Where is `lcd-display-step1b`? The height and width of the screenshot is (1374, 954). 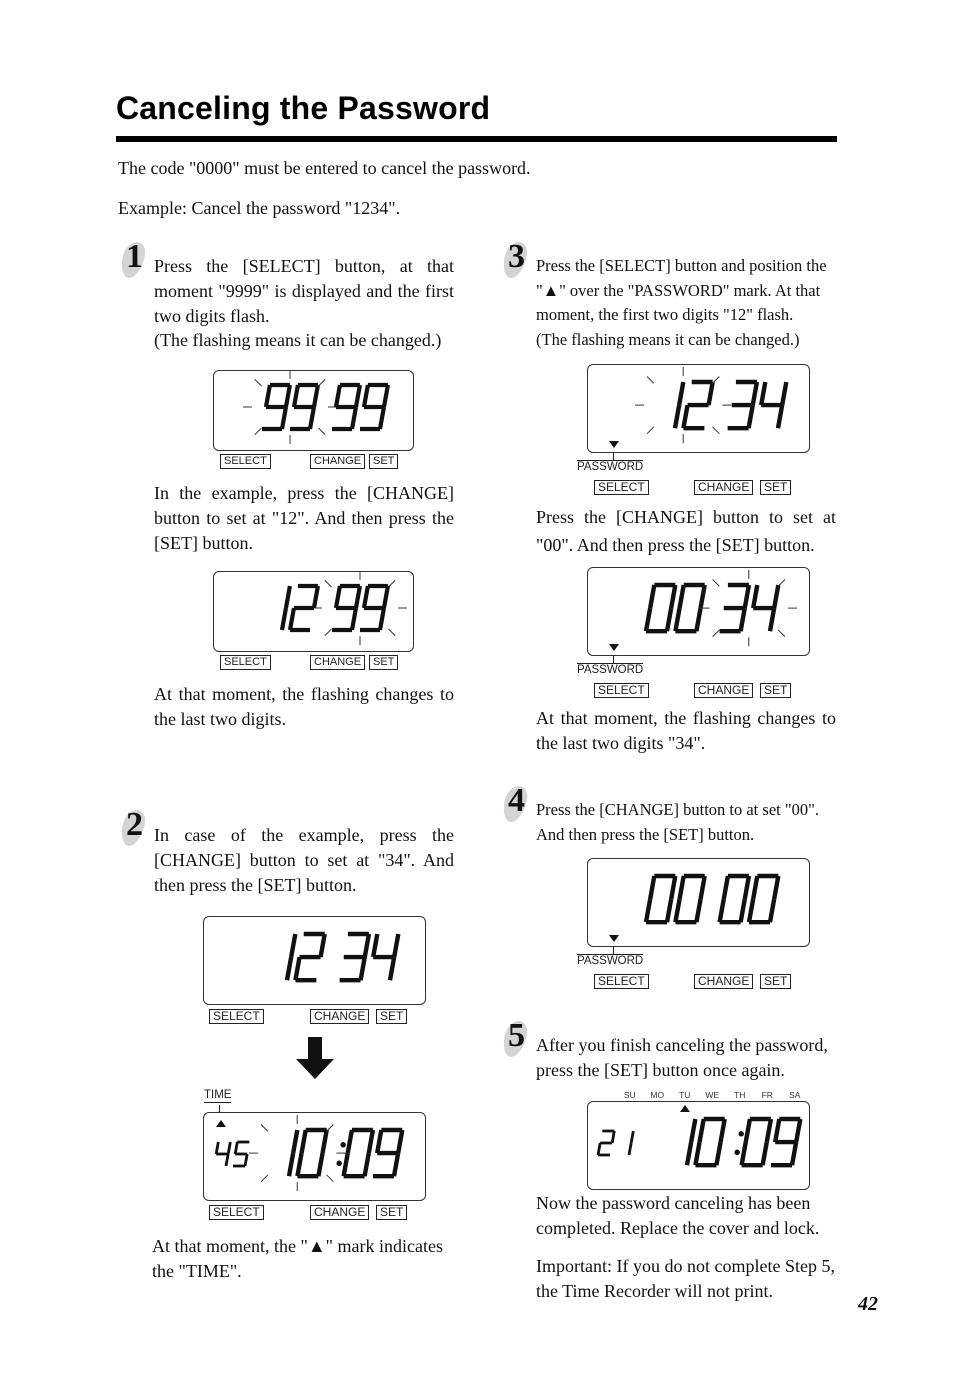 lcd-display-step1b is located at coordinates (313, 611).